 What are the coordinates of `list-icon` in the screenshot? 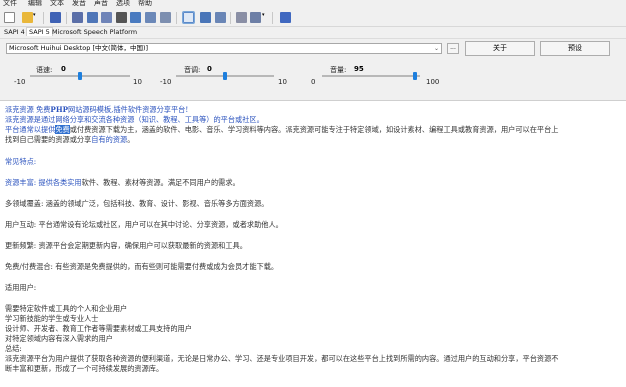 It's located at (255, 17).